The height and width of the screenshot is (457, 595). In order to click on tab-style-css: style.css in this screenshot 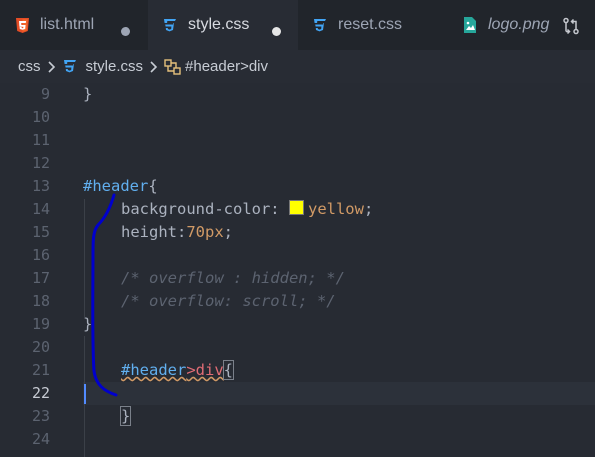, I will do `click(223, 25)`.